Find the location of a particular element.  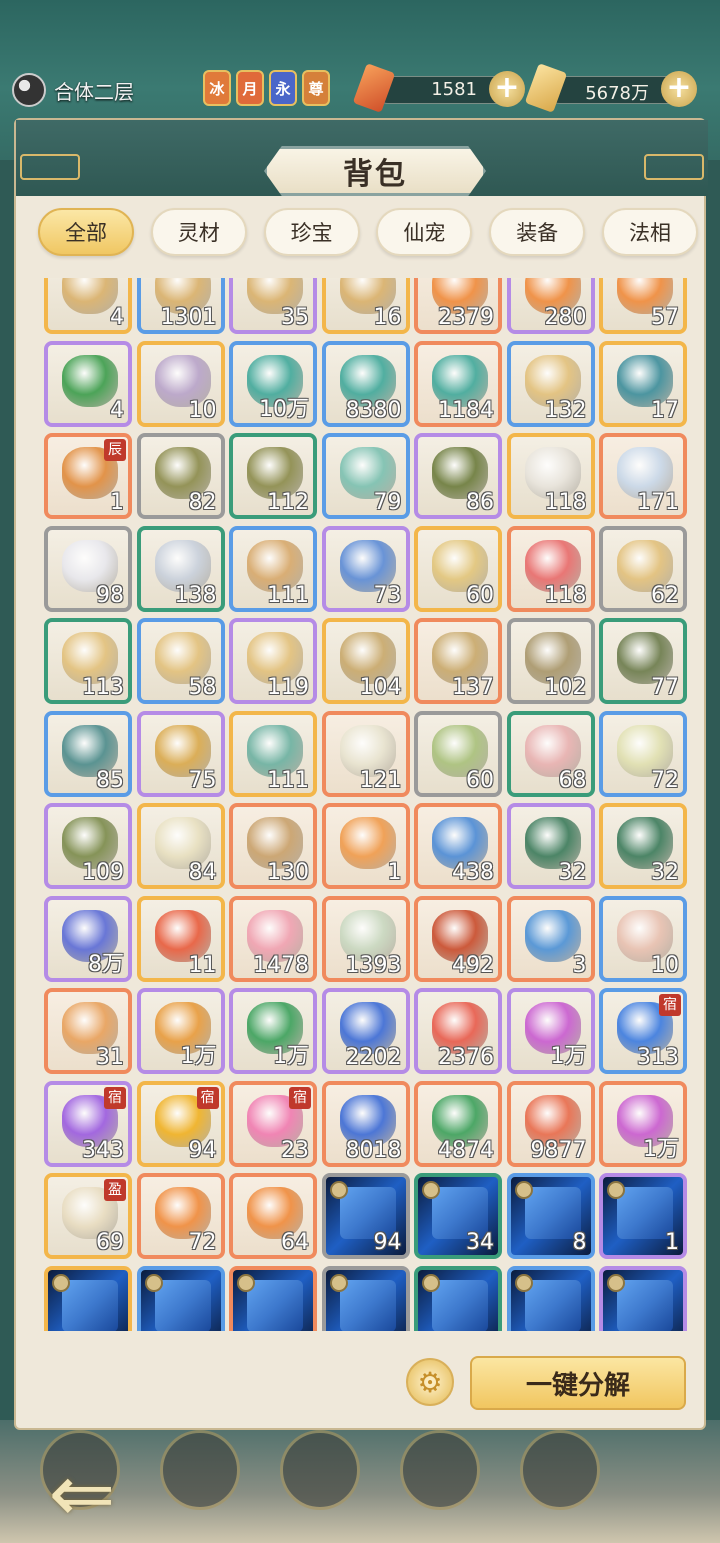

inventory-item: 85 is located at coordinates (88, 753).